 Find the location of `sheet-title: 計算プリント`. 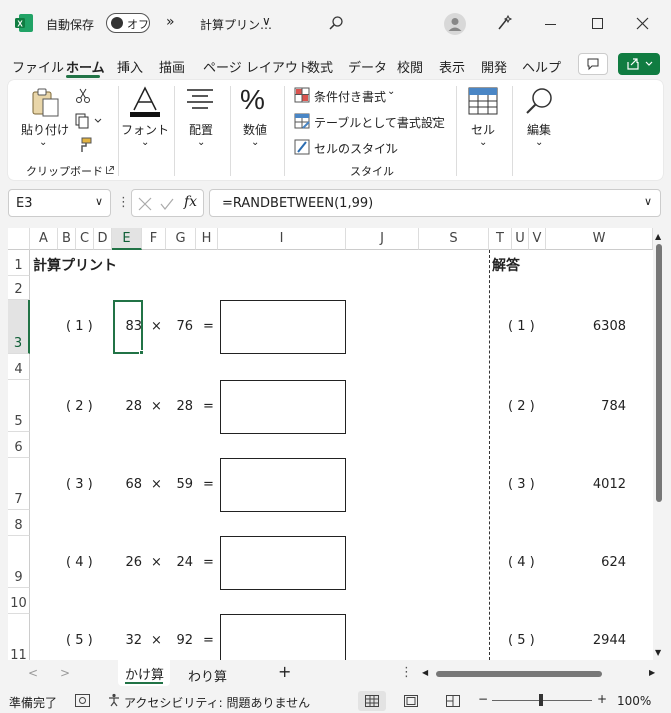

sheet-title: 計算プリント is located at coordinates (75, 265).